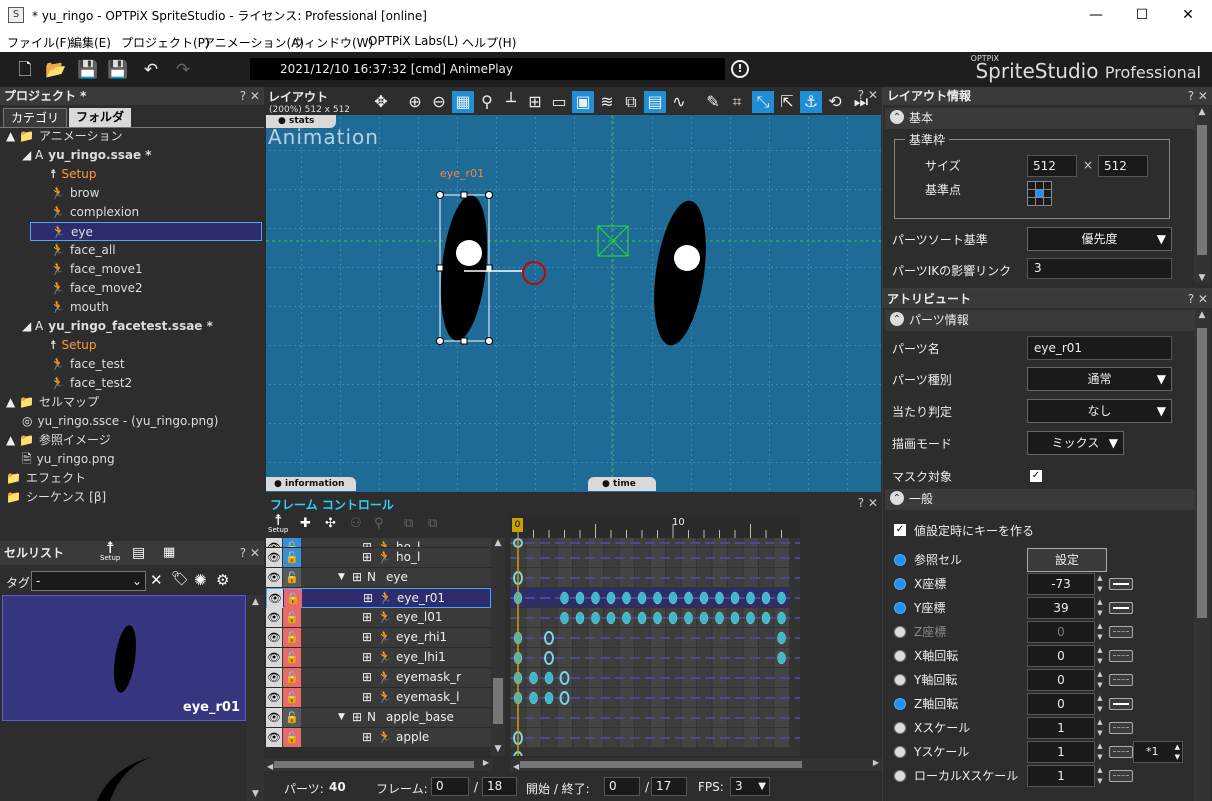 Image resolution: width=1212 pixels, height=801 pixels. Describe the element at coordinates (868, 503) in the screenshot. I see `frame-control-controls: ? ✕` at that location.